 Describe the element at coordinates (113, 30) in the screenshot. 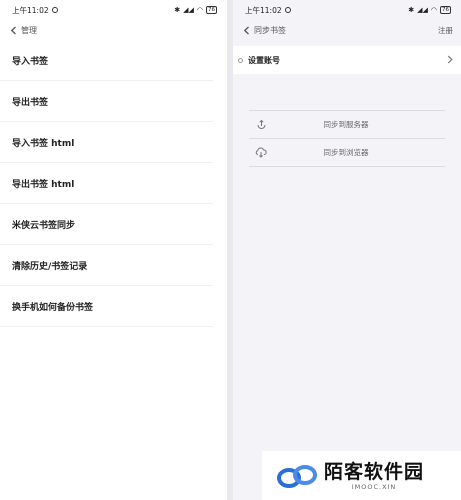

I see `nav-bar: 管理` at that location.